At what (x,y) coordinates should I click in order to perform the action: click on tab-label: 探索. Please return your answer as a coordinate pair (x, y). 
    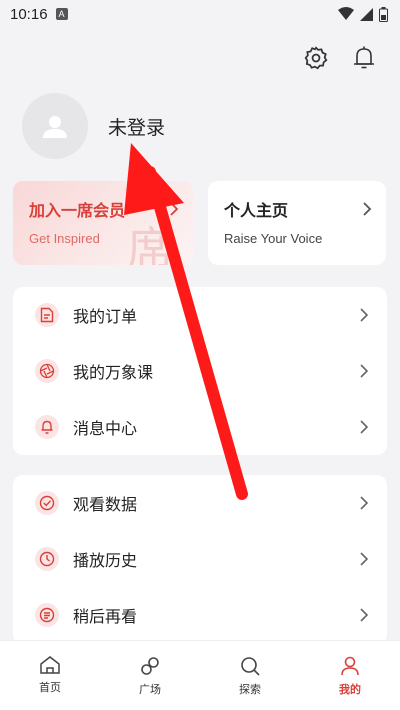
    Looking at the image, I should click on (250, 689).